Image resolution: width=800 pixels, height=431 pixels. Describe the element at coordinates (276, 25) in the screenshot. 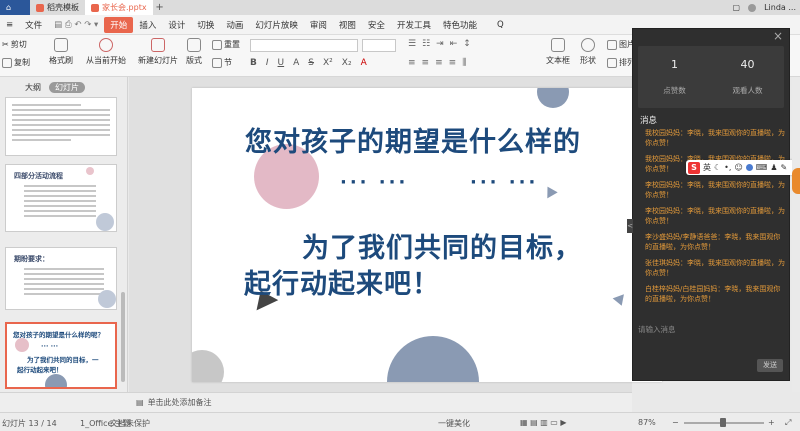

I see `menu-slideshow: 幻灯片放映` at that location.